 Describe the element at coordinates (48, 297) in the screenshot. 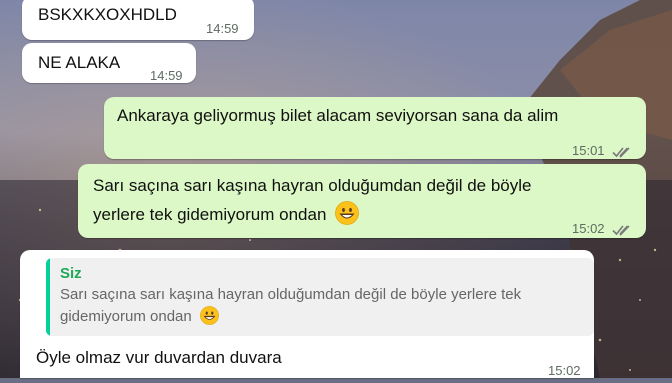

I see `quote-accent-bar` at that location.